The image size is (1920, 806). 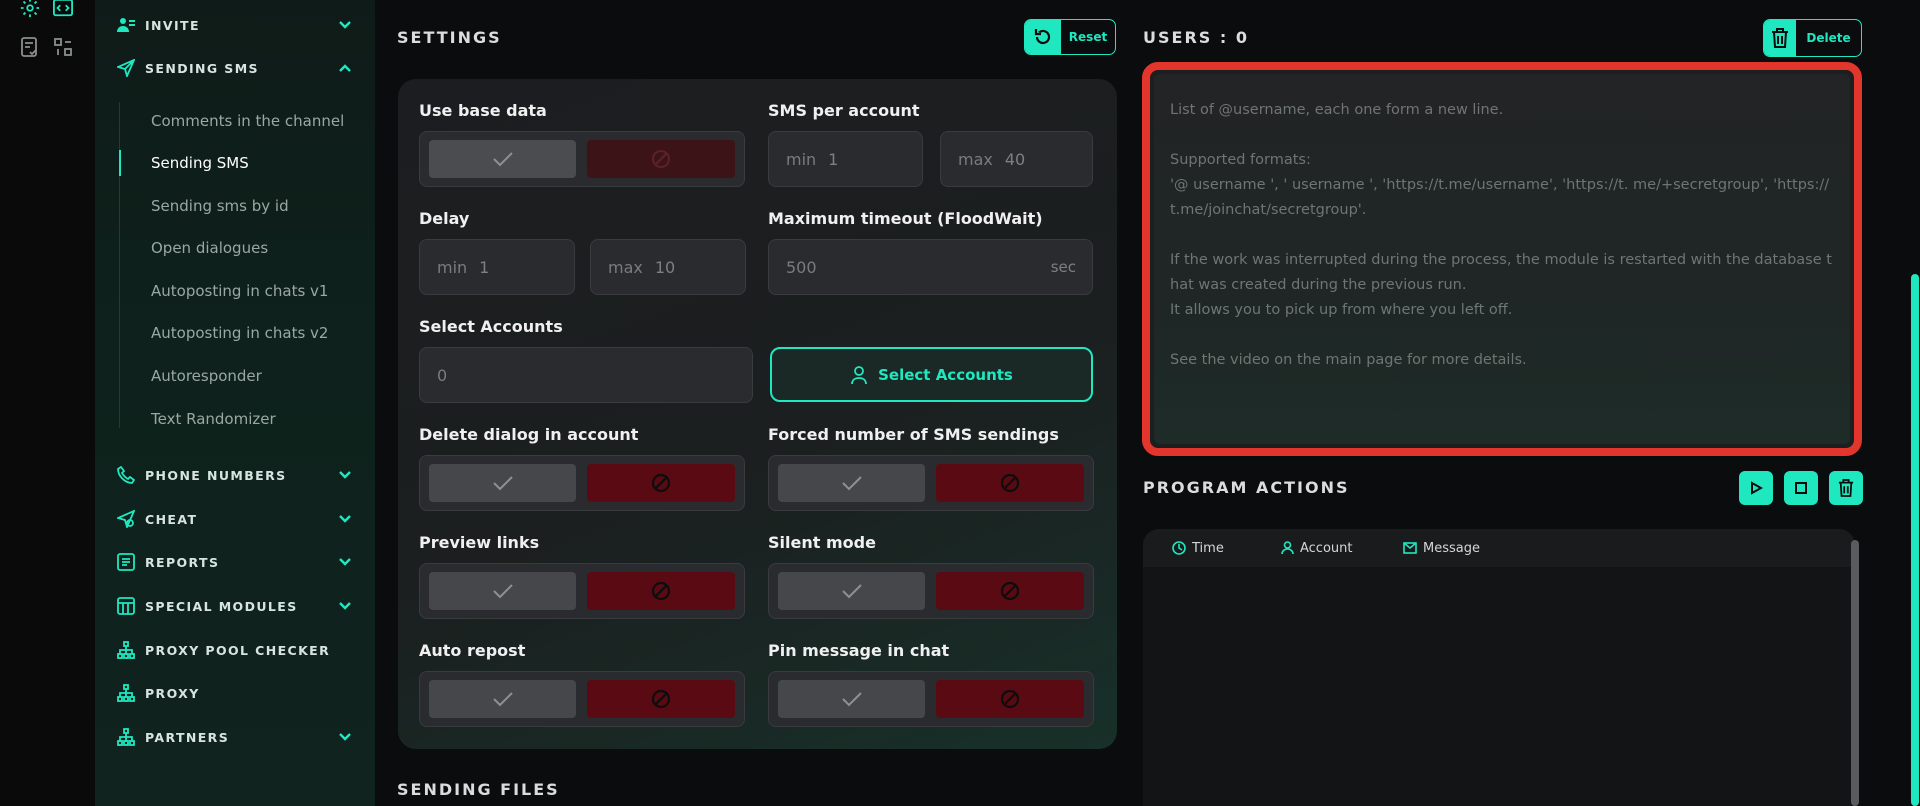 I want to click on sms-max-input: max 40, so click(x=1016, y=159).